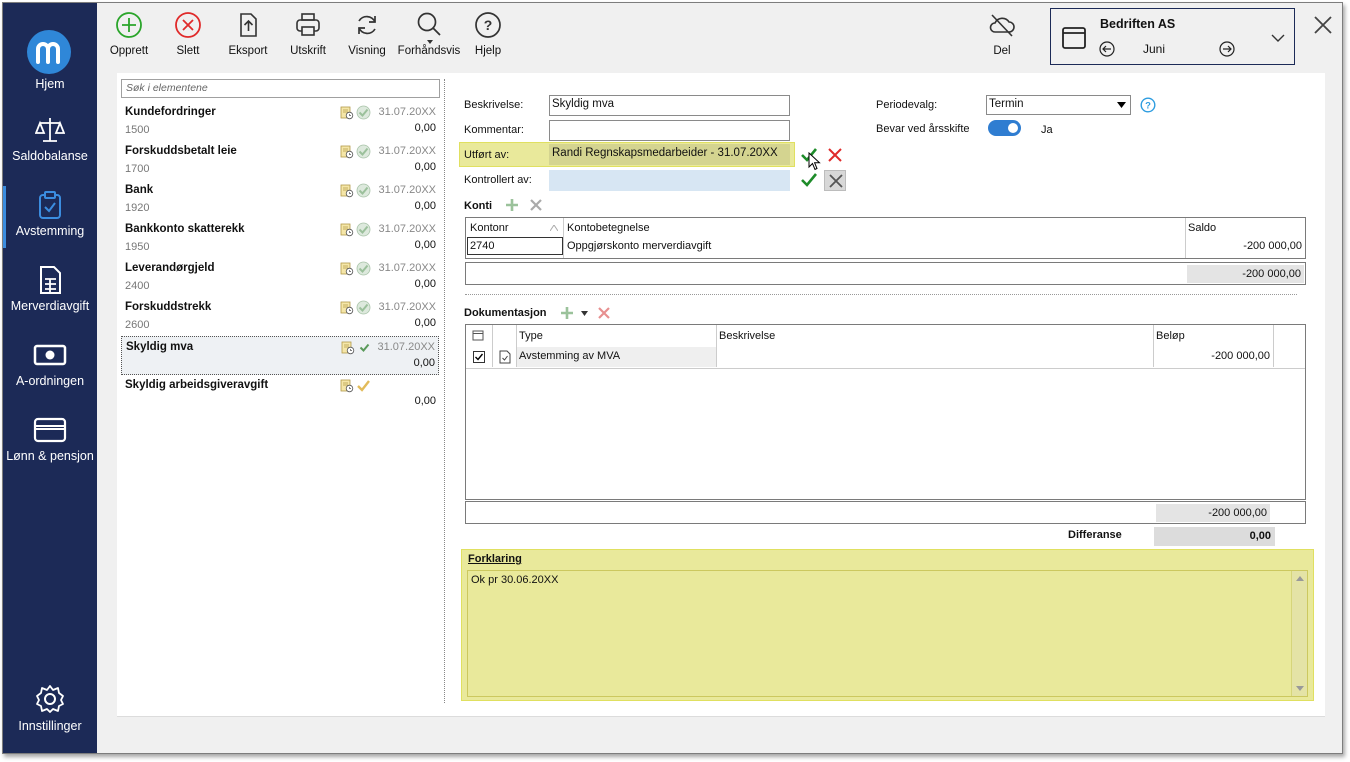 This screenshot has height=762, width=1350. Describe the element at coordinates (809, 180) in the screenshot. I see `approve-check-icon` at that location.